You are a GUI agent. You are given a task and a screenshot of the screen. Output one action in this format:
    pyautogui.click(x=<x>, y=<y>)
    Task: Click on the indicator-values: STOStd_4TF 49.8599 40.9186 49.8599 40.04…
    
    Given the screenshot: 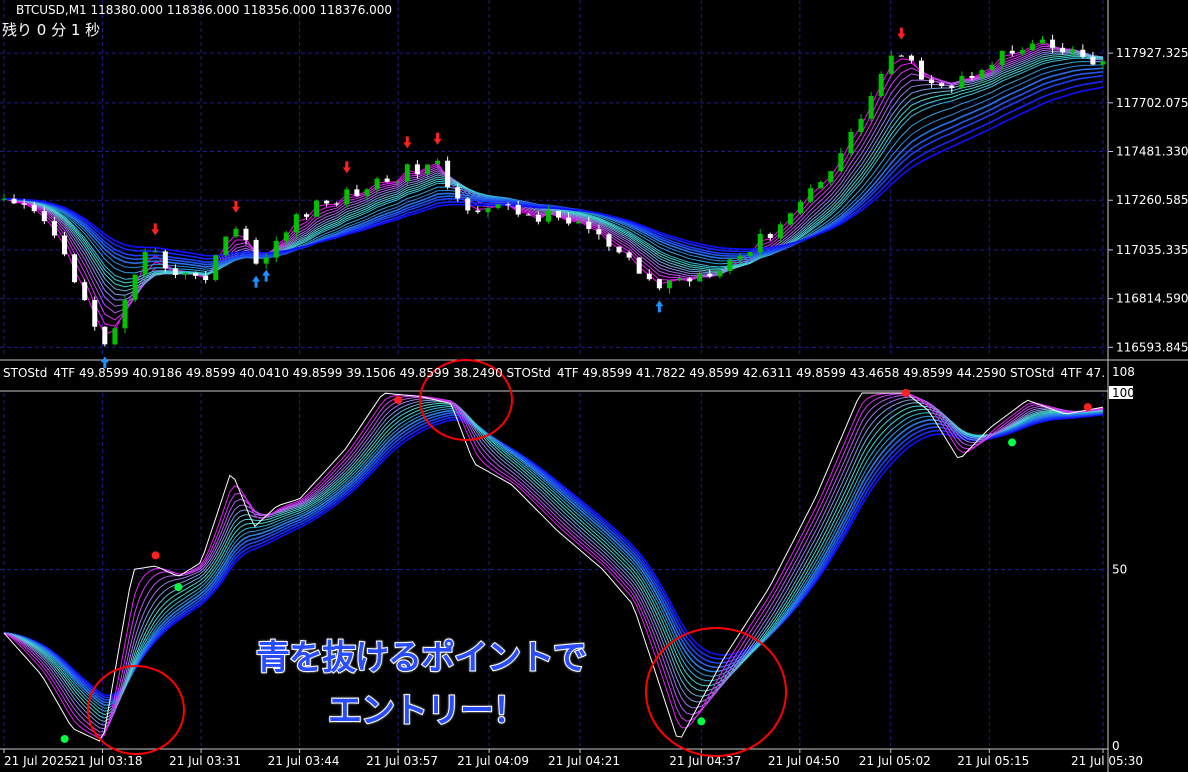 What is the action you would take?
    pyautogui.click(x=554, y=373)
    